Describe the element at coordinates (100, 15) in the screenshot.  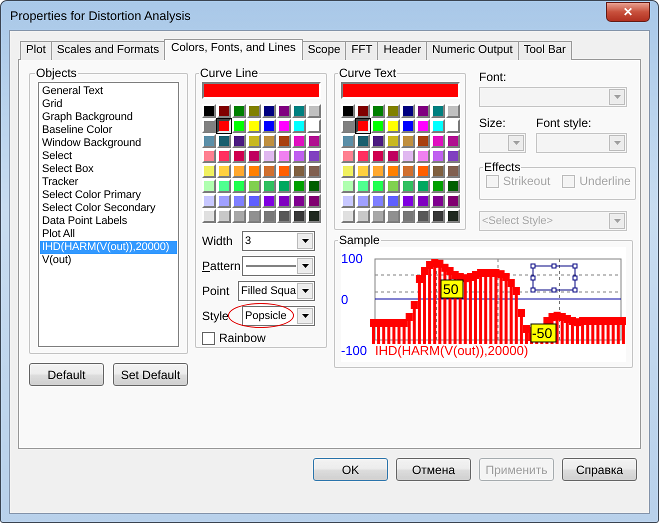
I see `window-title: Properties for Distortion Analysis` at that location.